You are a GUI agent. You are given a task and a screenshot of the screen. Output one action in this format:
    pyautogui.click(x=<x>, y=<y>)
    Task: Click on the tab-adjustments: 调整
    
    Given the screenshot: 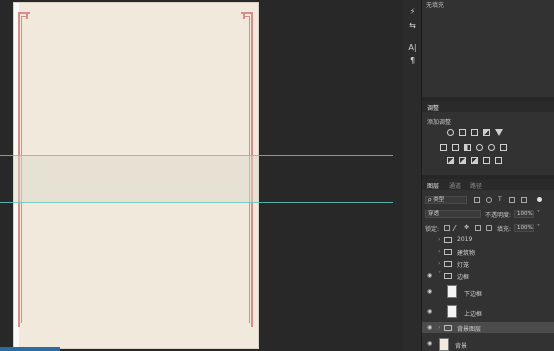 What is the action you would take?
    pyautogui.click(x=433, y=107)
    